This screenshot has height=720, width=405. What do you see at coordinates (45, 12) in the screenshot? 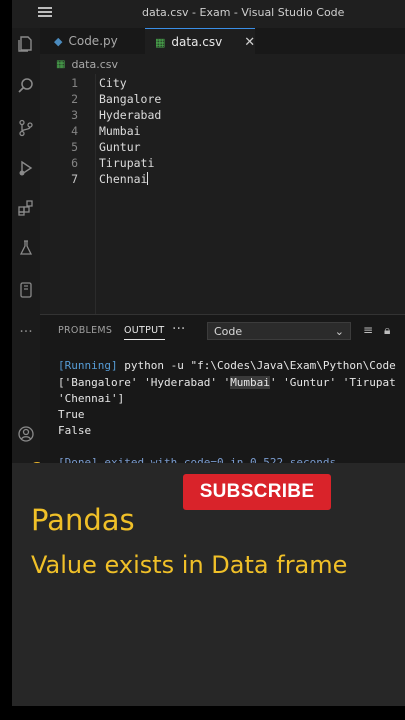
I see `hamburger-menu-icon` at bounding box center [45, 12].